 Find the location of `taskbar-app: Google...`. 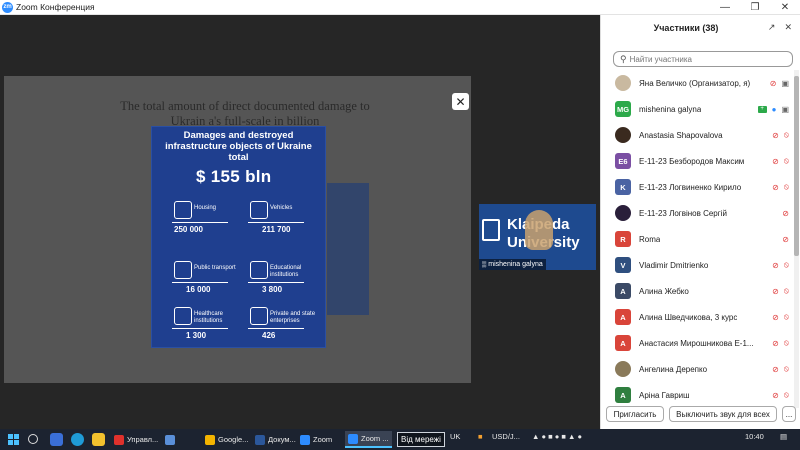

taskbar-app: Google... is located at coordinates (226, 439).